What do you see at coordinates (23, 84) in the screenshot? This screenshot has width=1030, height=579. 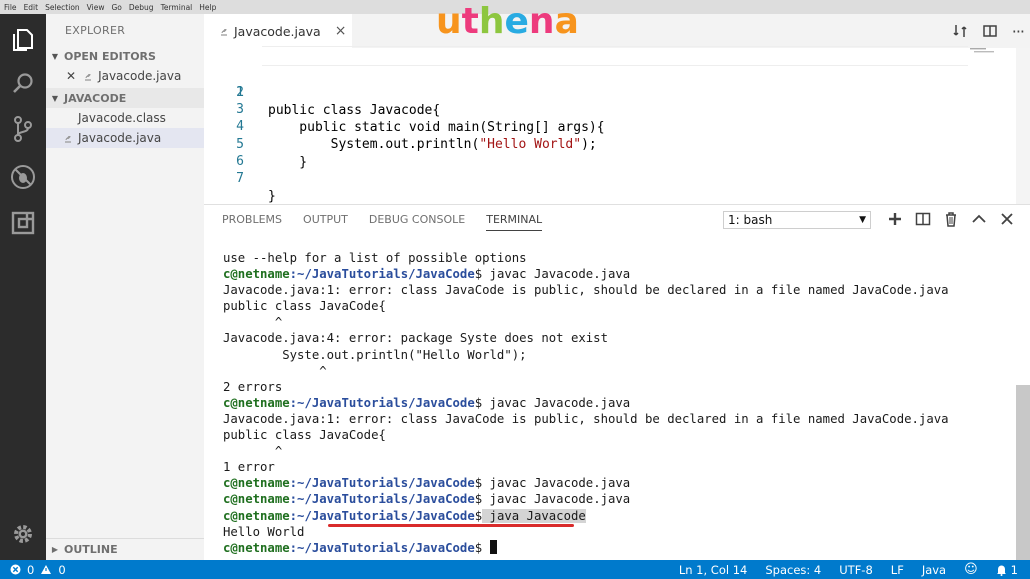 I see `search-icon` at bounding box center [23, 84].